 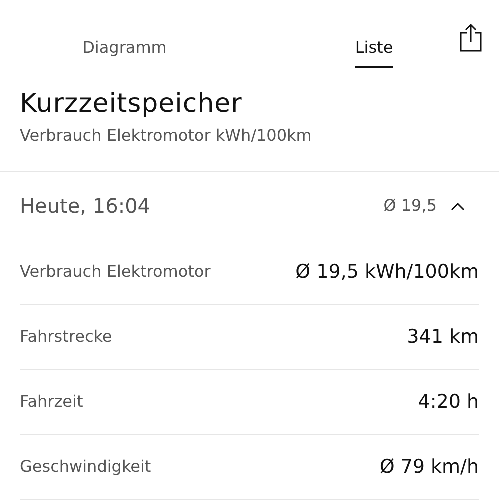 I want to click on row-value: Ø 79 km/h, so click(x=429, y=467).